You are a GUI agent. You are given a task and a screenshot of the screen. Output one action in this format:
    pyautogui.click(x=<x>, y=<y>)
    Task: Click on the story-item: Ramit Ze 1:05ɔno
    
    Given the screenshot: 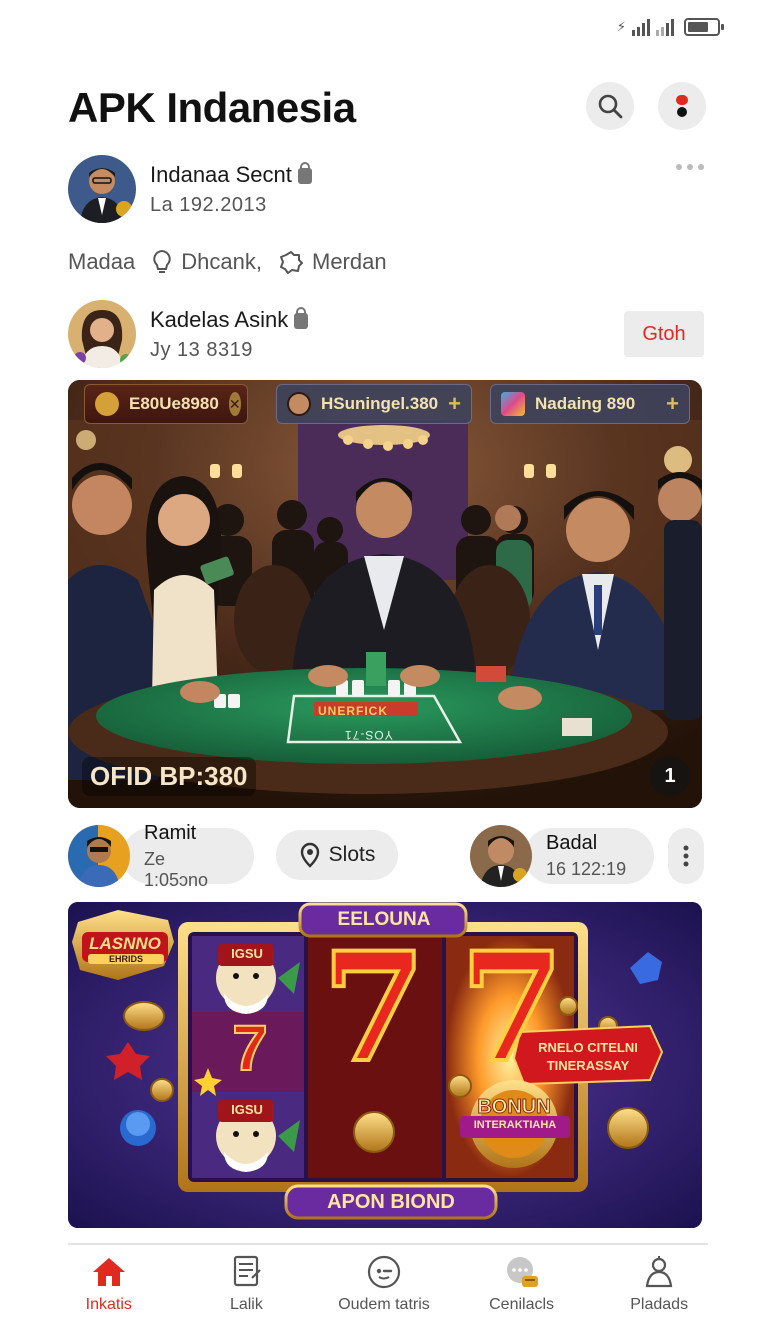 What is the action you would take?
    pyautogui.click(x=161, y=856)
    